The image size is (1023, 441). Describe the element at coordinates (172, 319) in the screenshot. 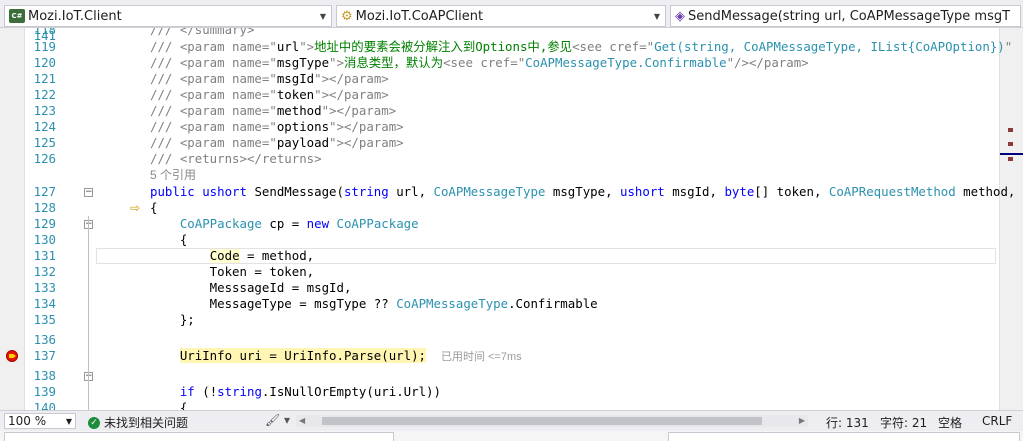

I see `code-token: };` at that location.